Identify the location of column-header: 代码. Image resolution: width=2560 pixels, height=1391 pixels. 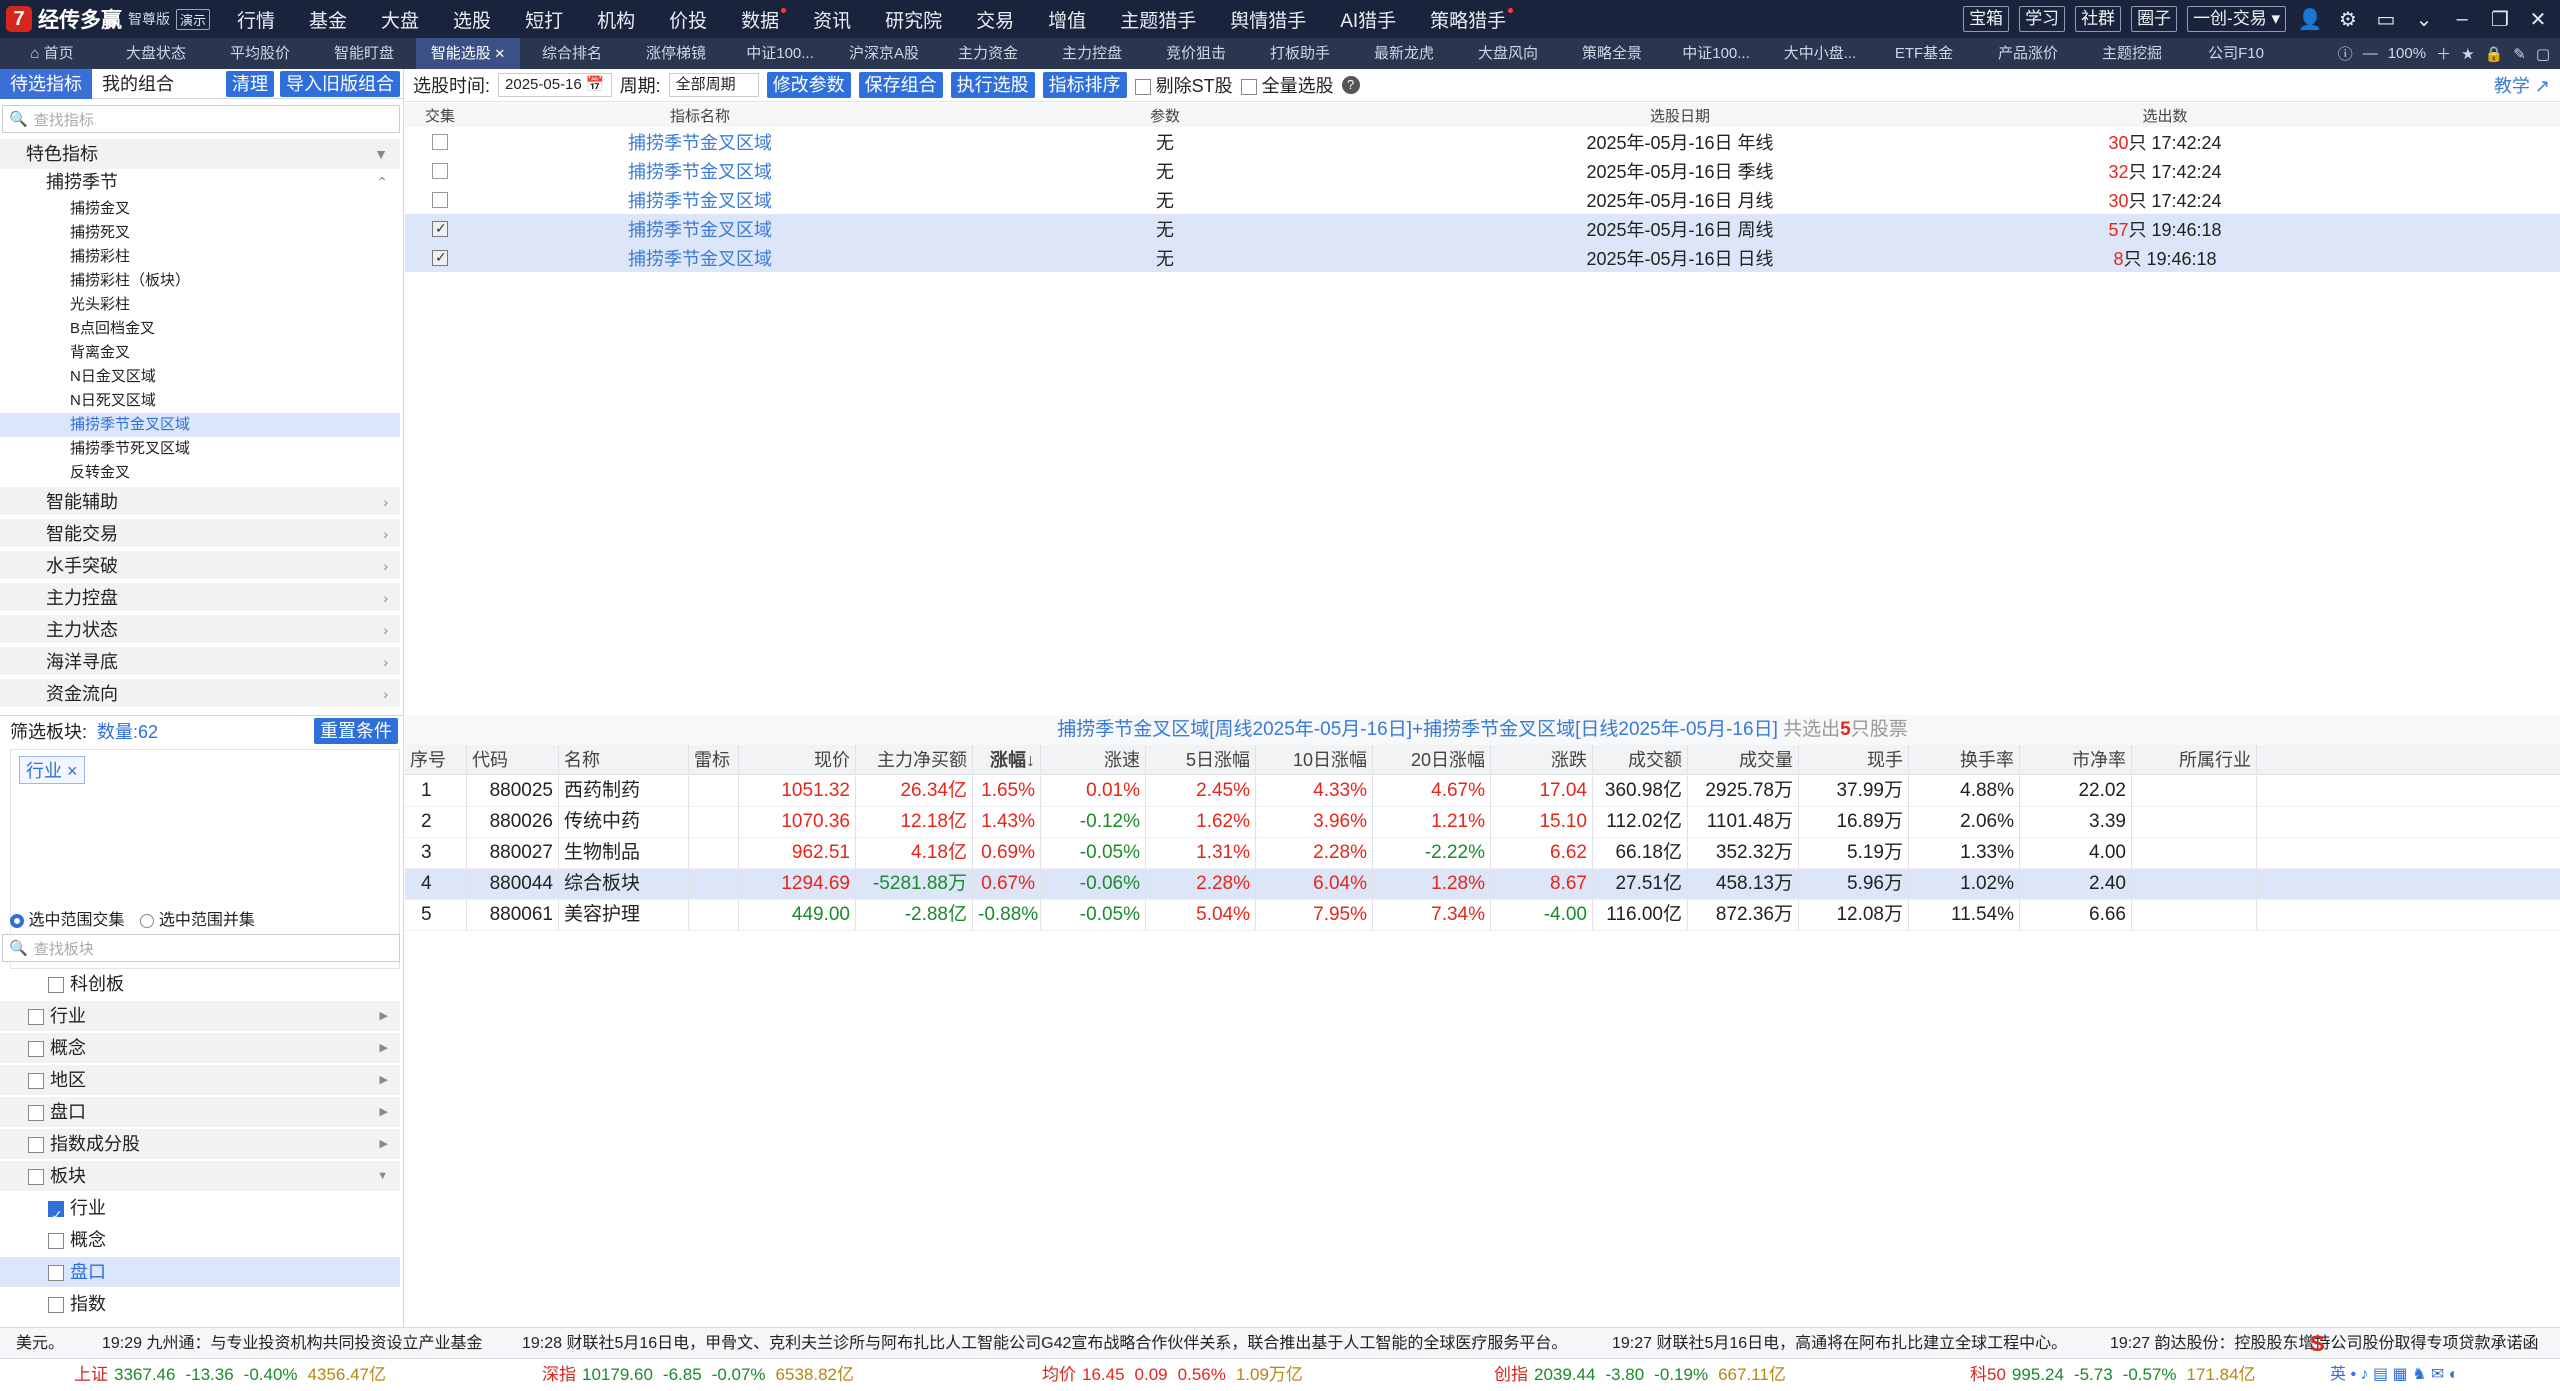
(513, 759).